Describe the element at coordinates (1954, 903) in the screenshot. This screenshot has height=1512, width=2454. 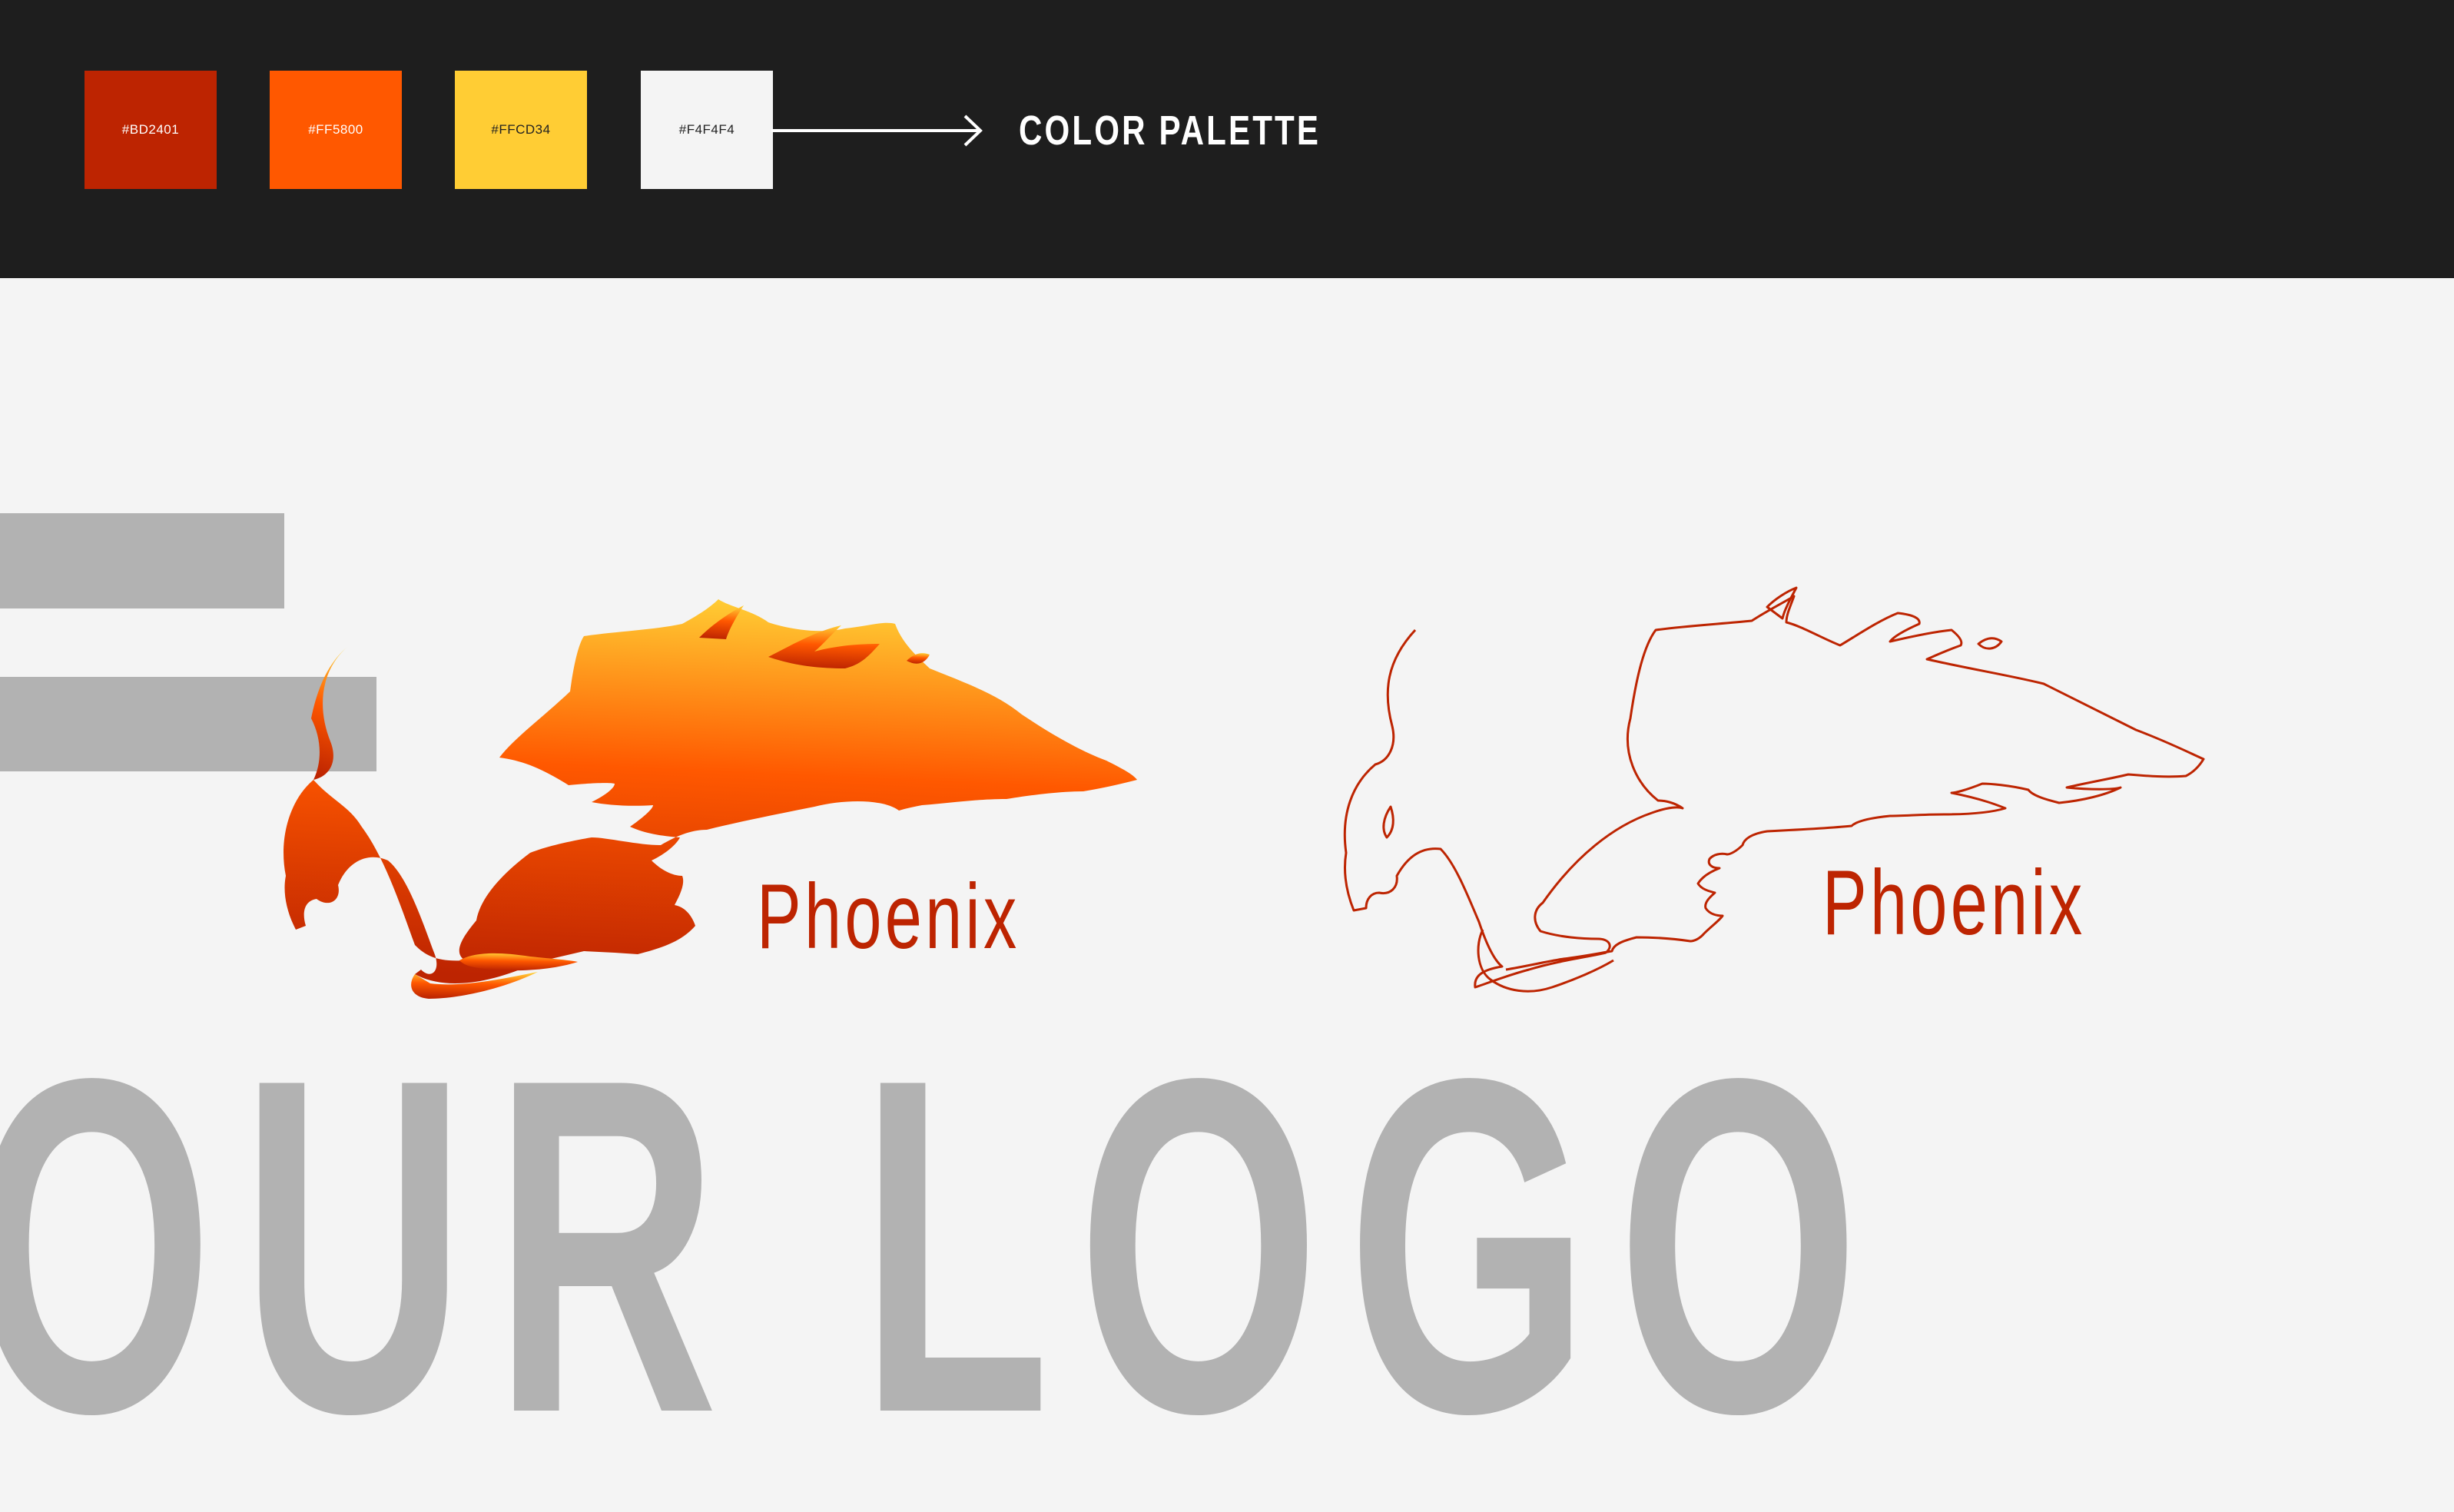
I see `logo-wordmark-outline: Phoenix` at that location.